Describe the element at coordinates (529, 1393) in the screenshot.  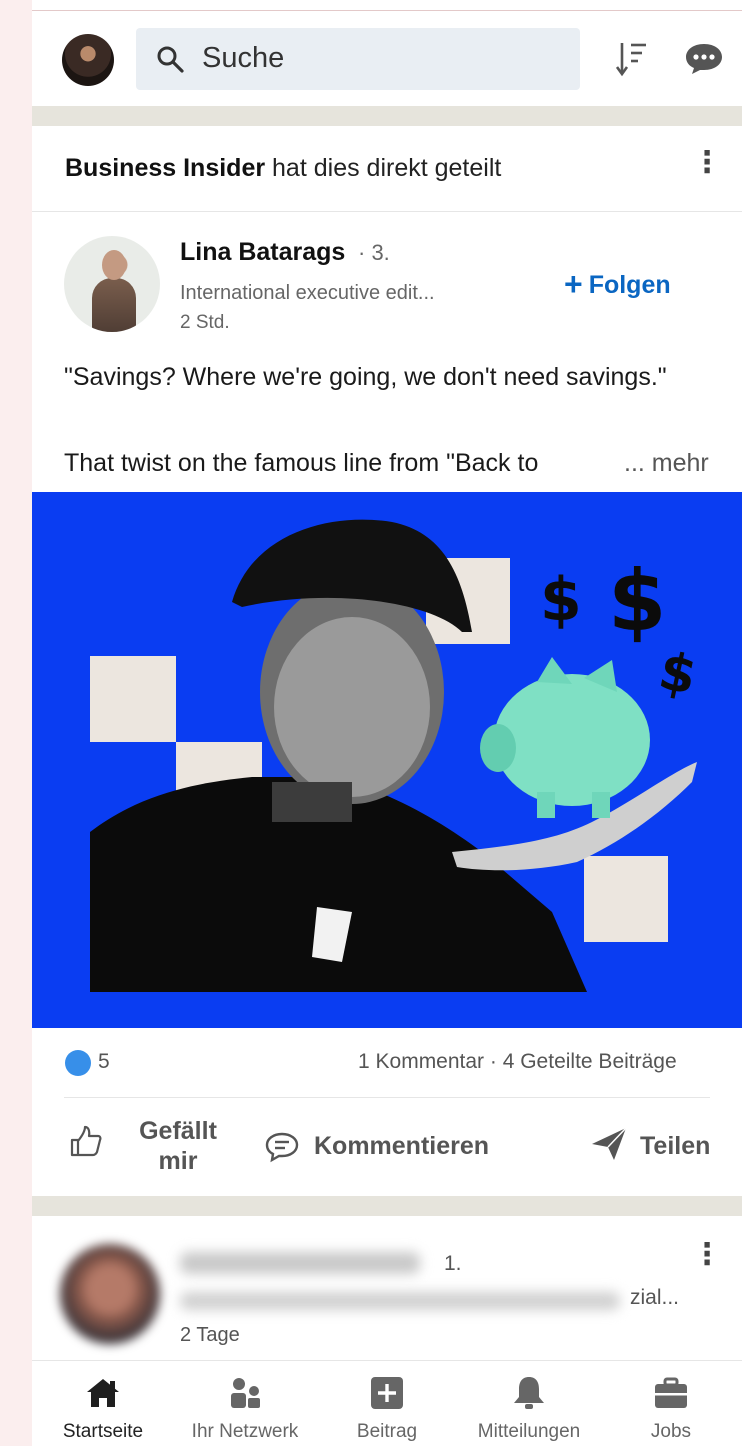
I see `bell-icon` at that location.